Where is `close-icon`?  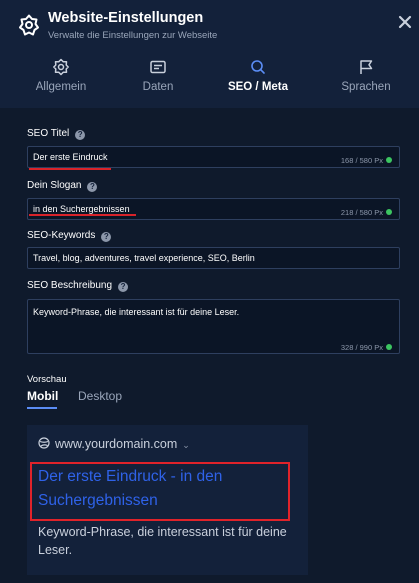 close-icon is located at coordinates (405, 22).